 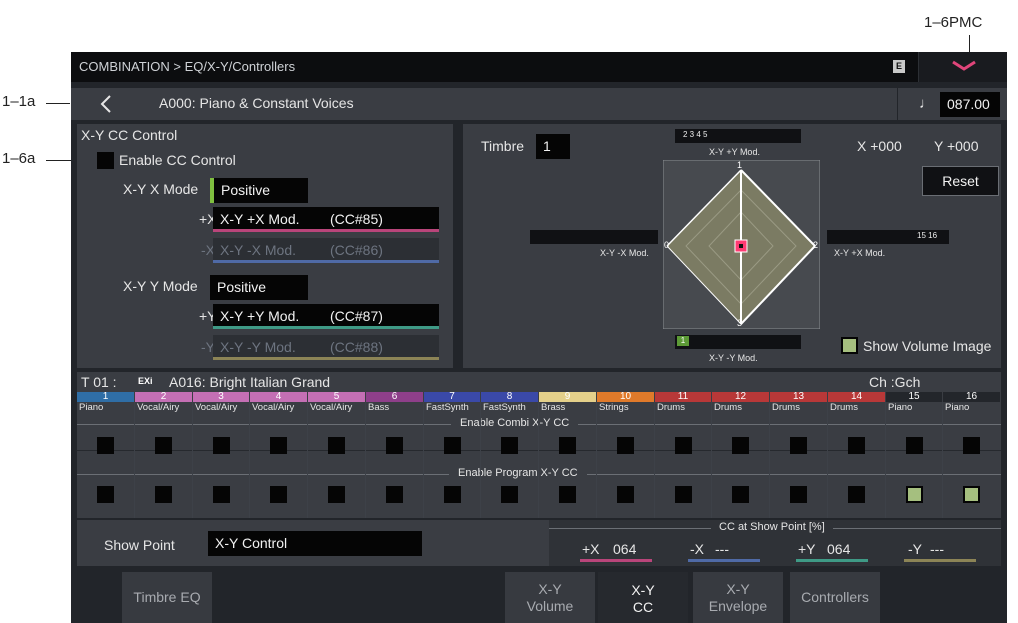 What do you see at coordinates (326, 250) in the screenshot?
I see `minus-x-field: X-Y -X Mod. (CC#86)` at bounding box center [326, 250].